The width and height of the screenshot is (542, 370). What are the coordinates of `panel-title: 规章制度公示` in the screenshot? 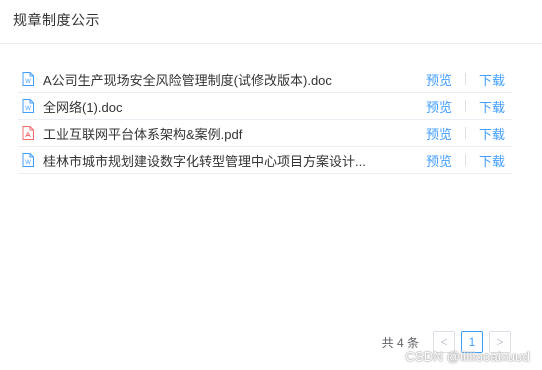 It's located at (56, 20).